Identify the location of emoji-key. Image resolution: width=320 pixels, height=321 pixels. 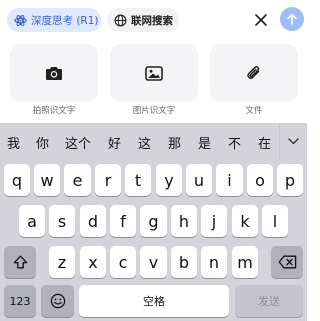
(57, 301).